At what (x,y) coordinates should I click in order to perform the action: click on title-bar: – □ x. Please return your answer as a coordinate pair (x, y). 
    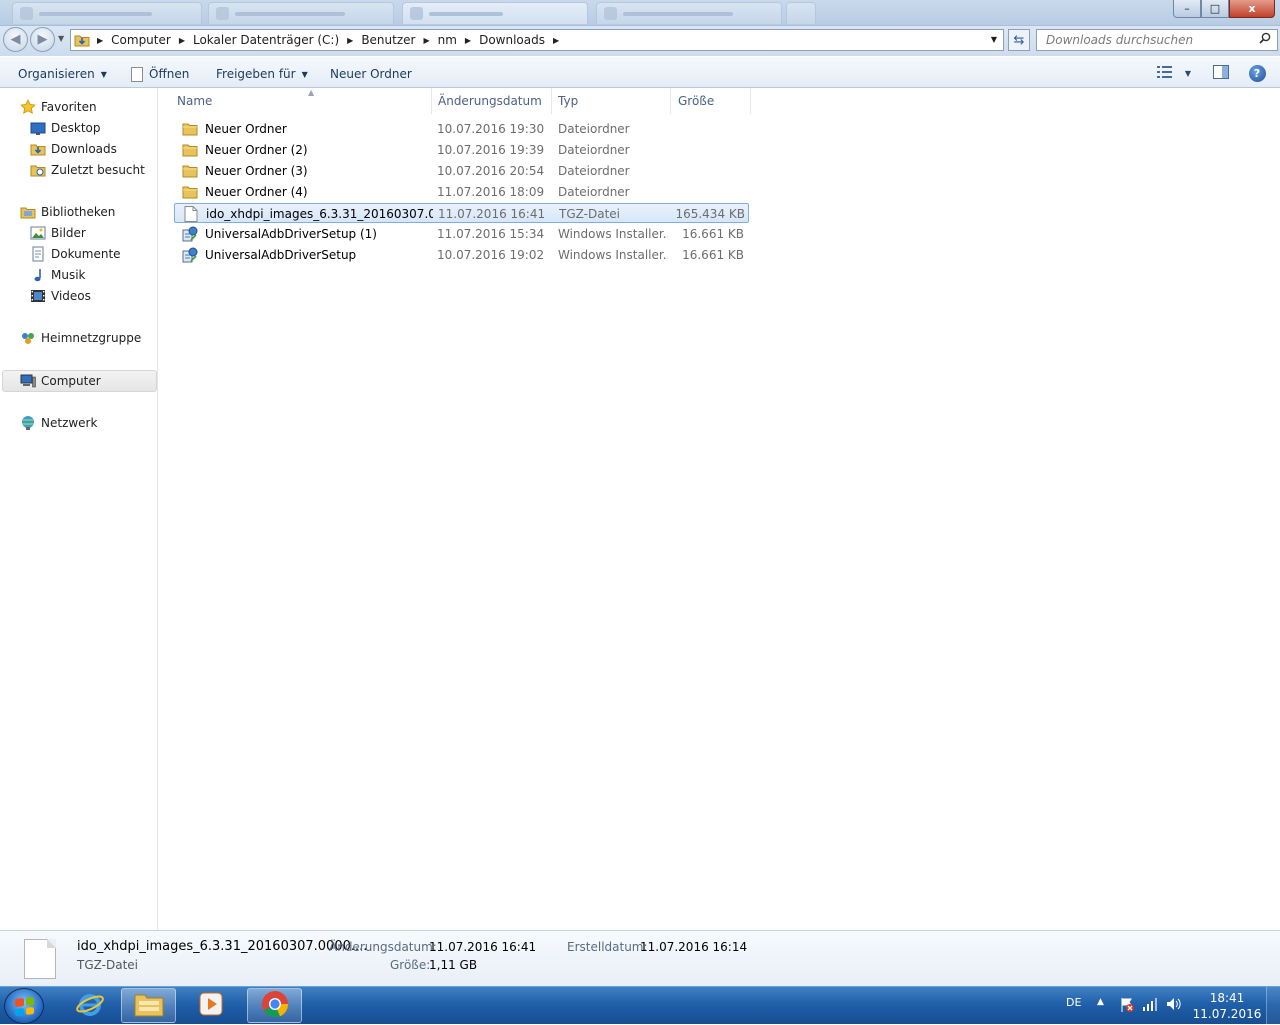
    Looking at the image, I should click on (640, 13).